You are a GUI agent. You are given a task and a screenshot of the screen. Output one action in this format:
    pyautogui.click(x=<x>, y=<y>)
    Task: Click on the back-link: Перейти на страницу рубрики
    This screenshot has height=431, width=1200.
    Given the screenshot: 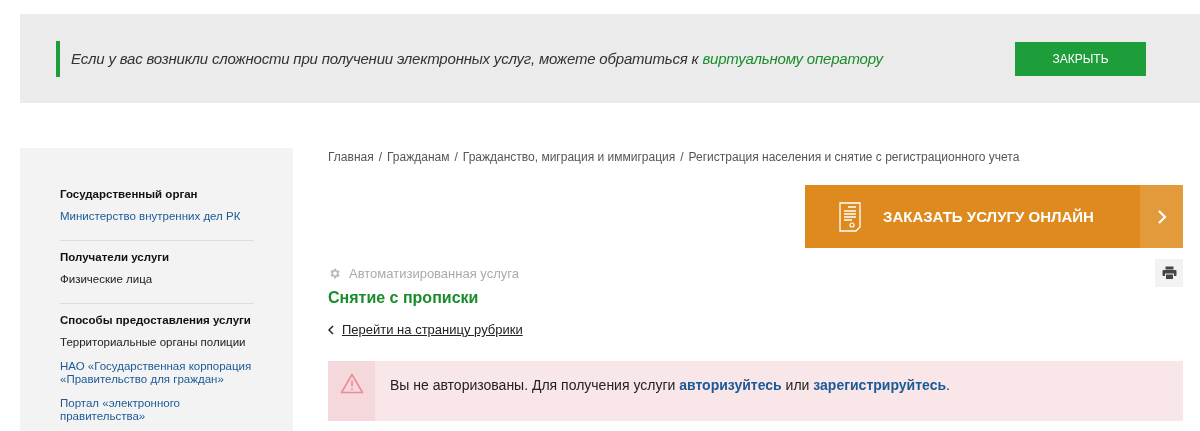 What is the action you would take?
    pyautogui.click(x=432, y=329)
    